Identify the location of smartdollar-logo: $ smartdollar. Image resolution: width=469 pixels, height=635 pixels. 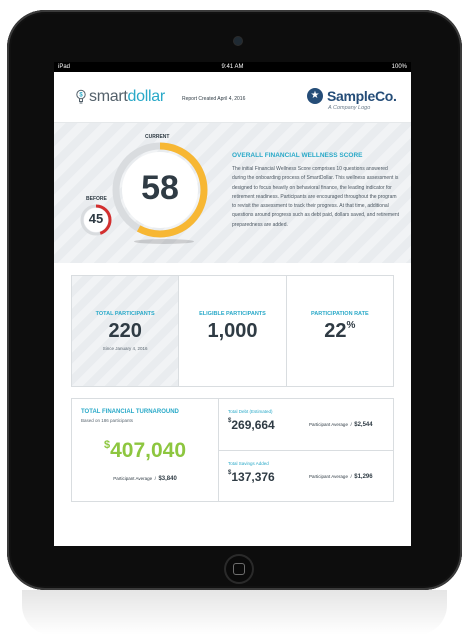
(120, 97).